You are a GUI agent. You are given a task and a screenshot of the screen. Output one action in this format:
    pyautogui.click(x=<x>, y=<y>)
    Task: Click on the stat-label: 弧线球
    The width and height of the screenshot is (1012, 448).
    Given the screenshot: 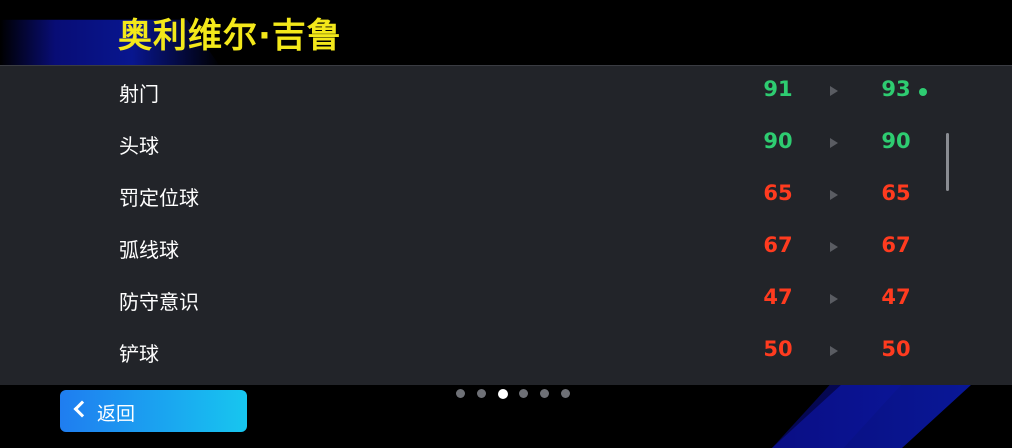 What is the action you would take?
    pyautogui.click(x=149, y=250)
    